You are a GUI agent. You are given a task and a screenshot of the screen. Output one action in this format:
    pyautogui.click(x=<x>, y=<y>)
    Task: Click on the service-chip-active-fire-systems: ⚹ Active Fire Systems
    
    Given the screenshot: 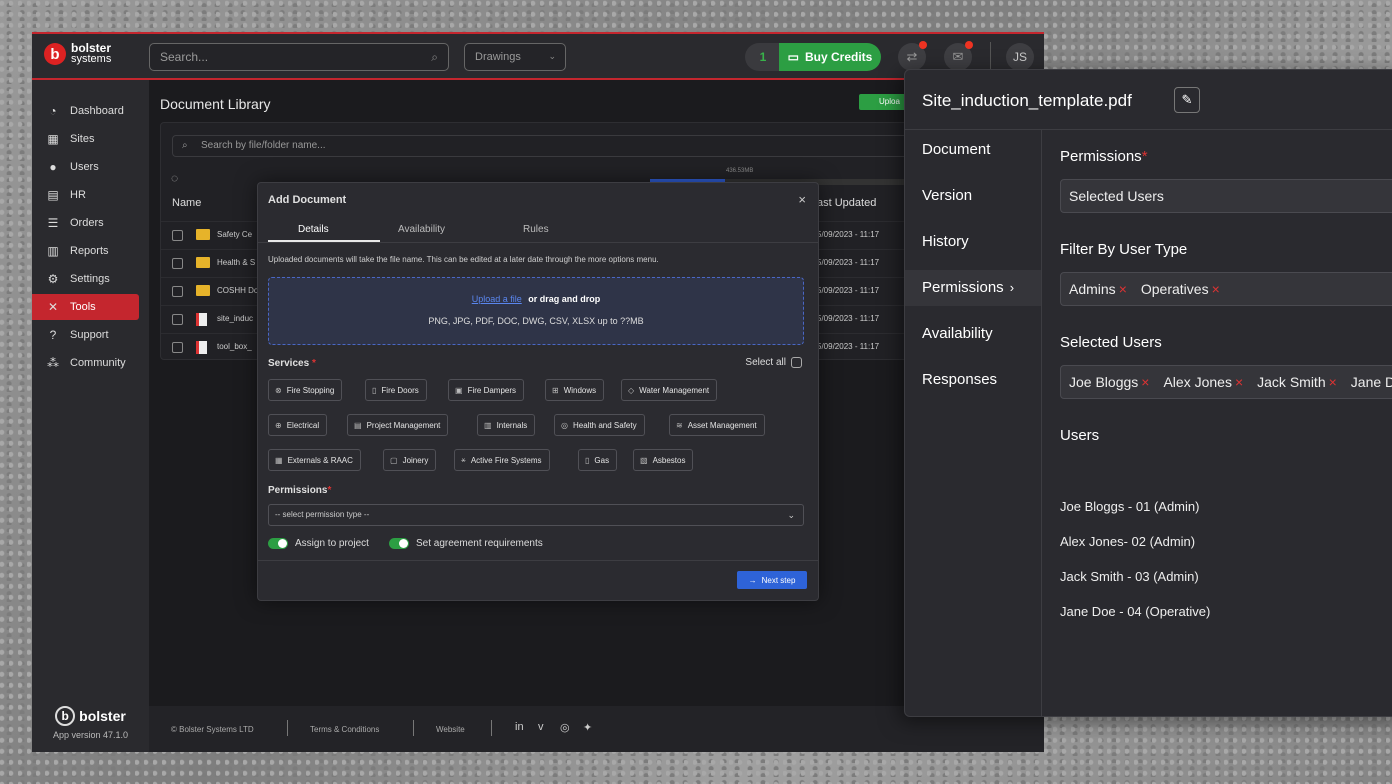 What is the action you would take?
    pyautogui.click(x=502, y=460)
    